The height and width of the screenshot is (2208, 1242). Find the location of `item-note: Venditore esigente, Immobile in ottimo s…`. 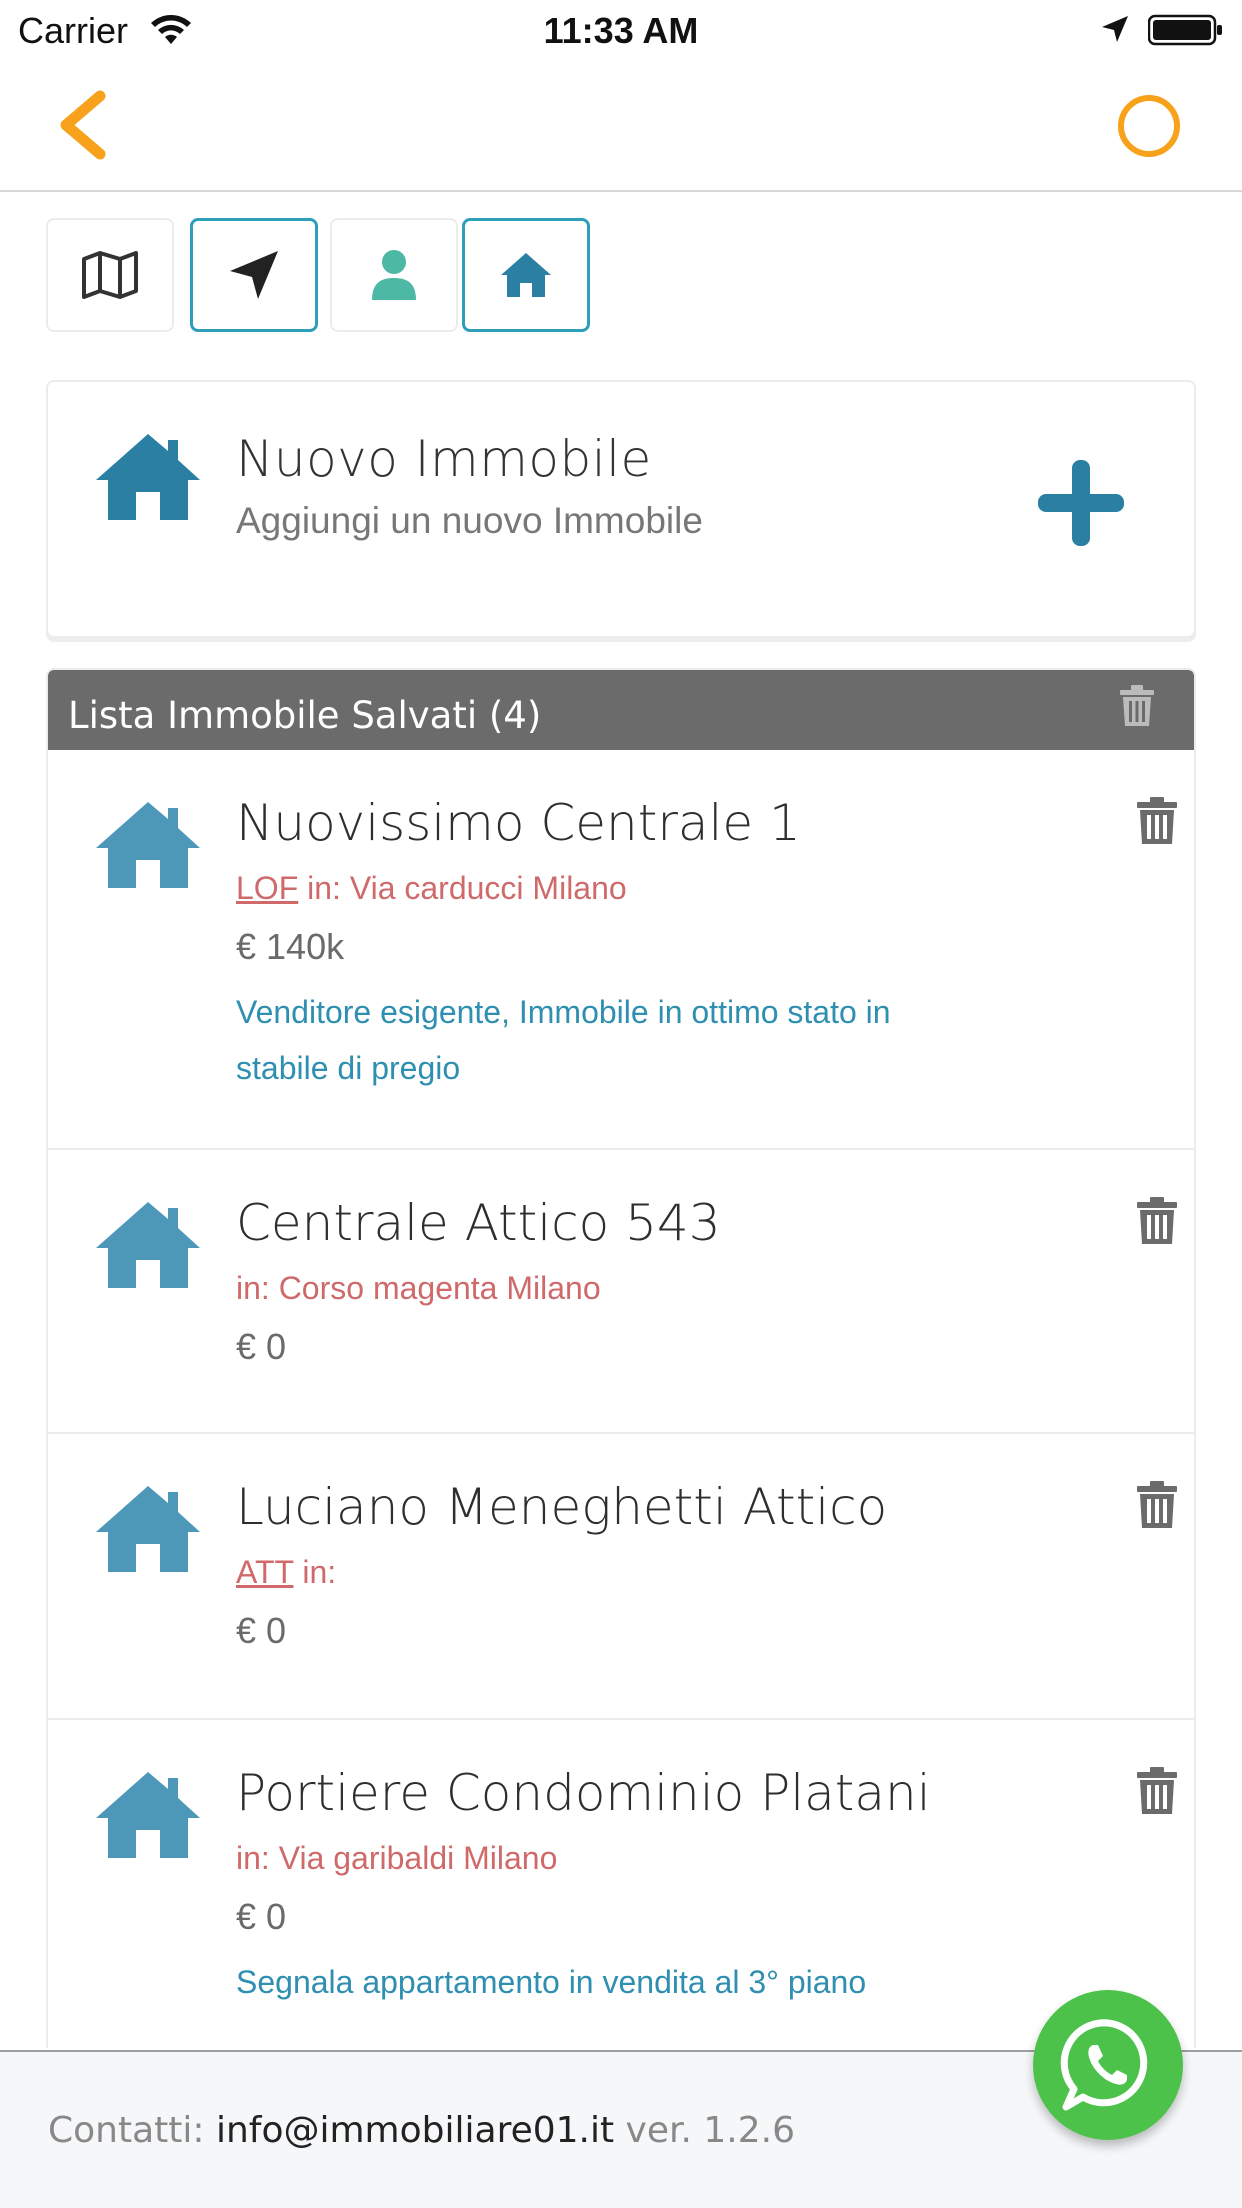

item-note: Venditore esigente, Immobile in ottimo s… is located at coordinates (563, 1040).